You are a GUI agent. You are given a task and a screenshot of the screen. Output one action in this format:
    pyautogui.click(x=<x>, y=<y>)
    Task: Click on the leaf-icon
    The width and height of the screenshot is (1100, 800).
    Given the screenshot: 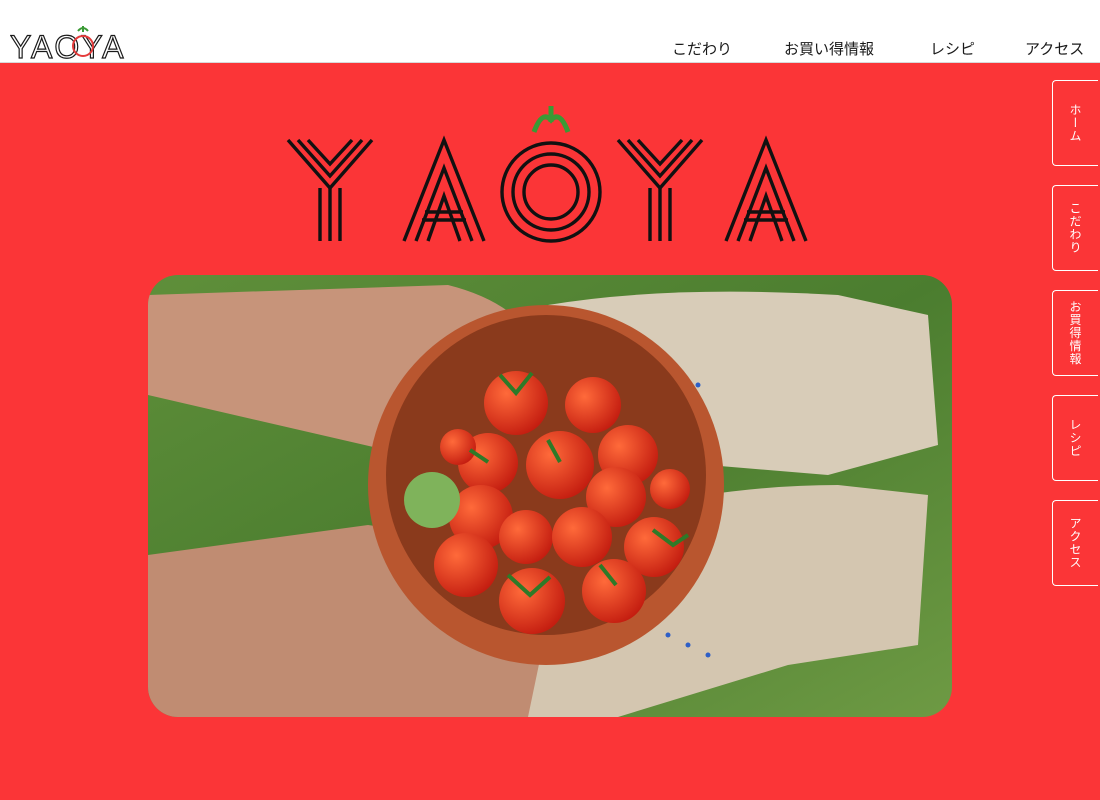 What is the action you would take?
    pyautogui.click(x=551, y=119)
    